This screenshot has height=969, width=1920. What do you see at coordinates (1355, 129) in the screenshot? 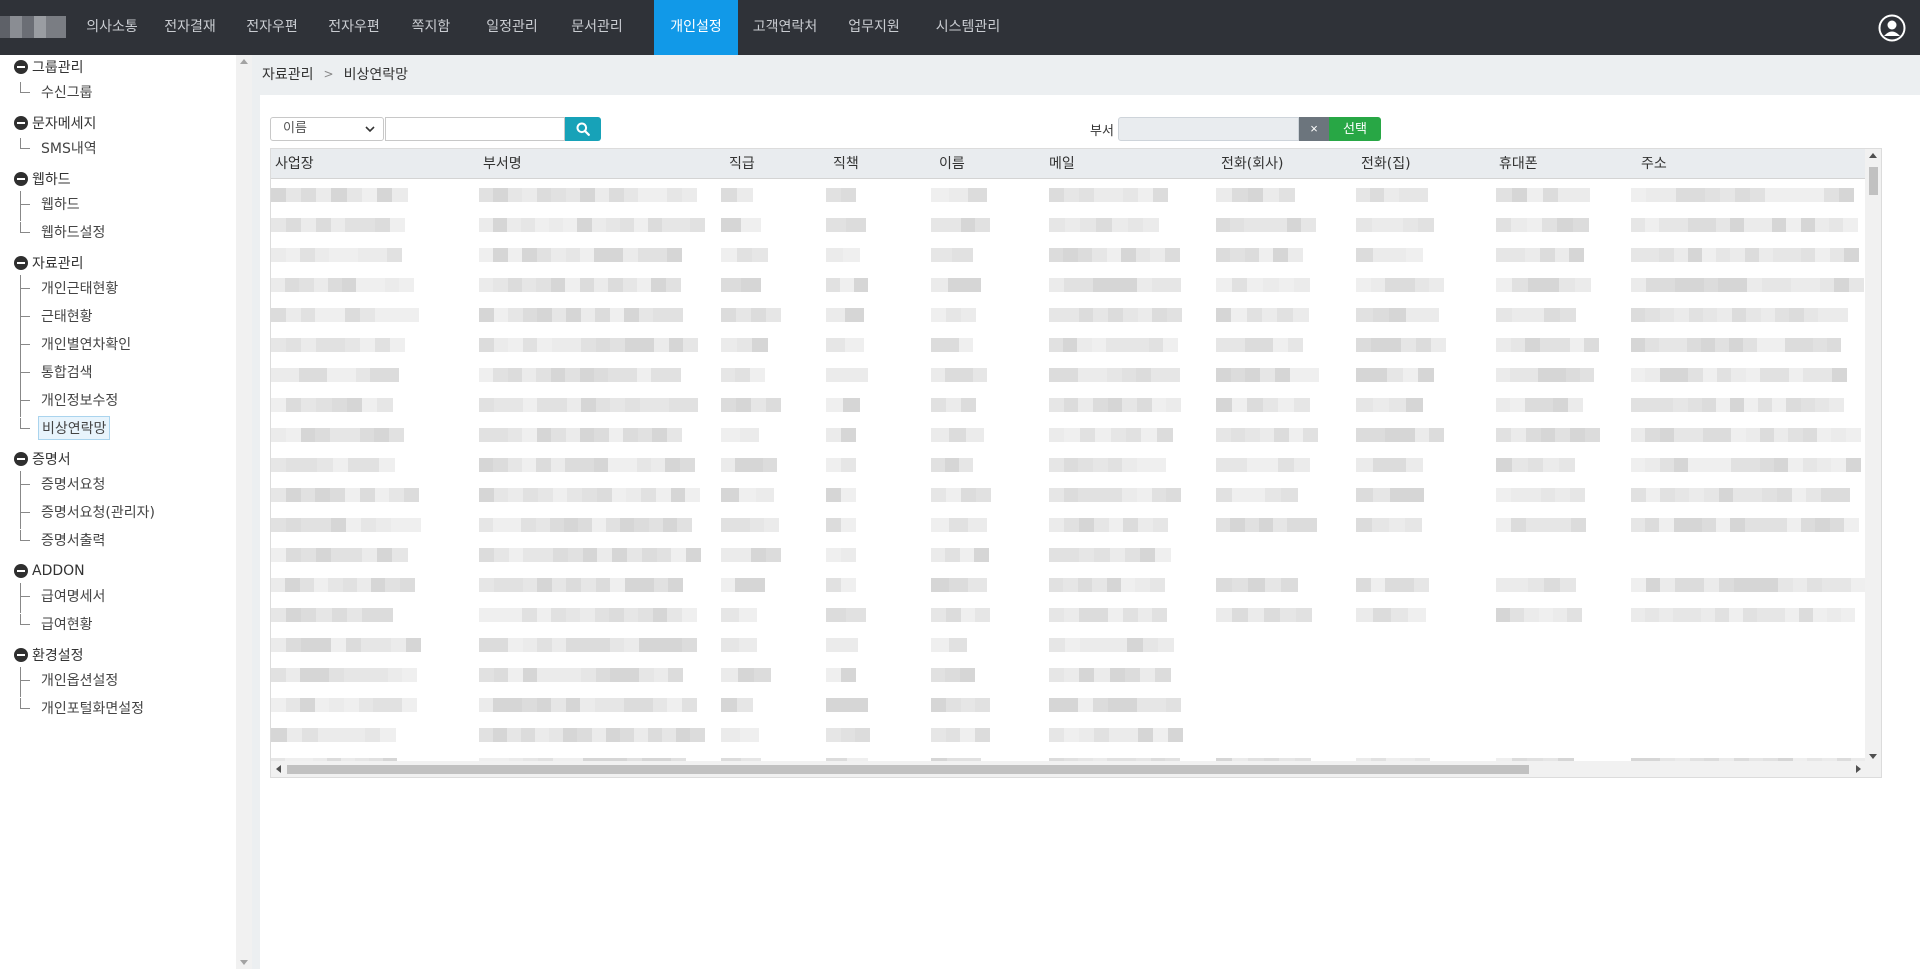
I see `department-select-button: 선택` at bounding box center [1355, 129].